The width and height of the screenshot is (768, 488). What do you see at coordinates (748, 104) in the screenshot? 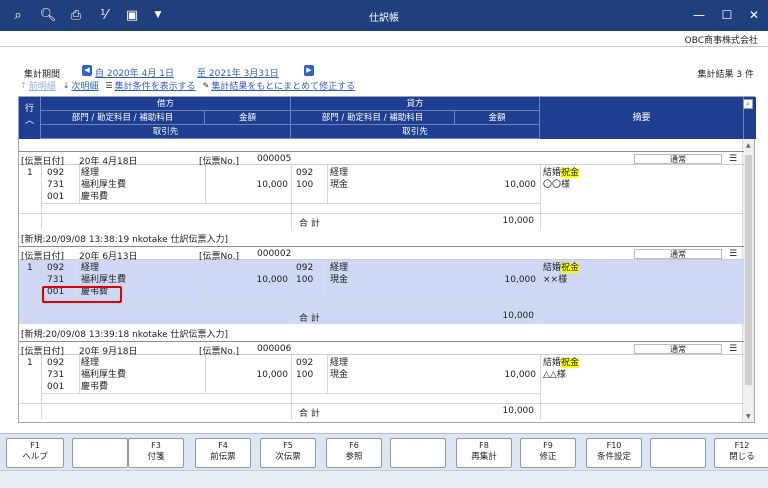
I see `grid-zoom-icon: ⌕` at bounding box center [748, 104].